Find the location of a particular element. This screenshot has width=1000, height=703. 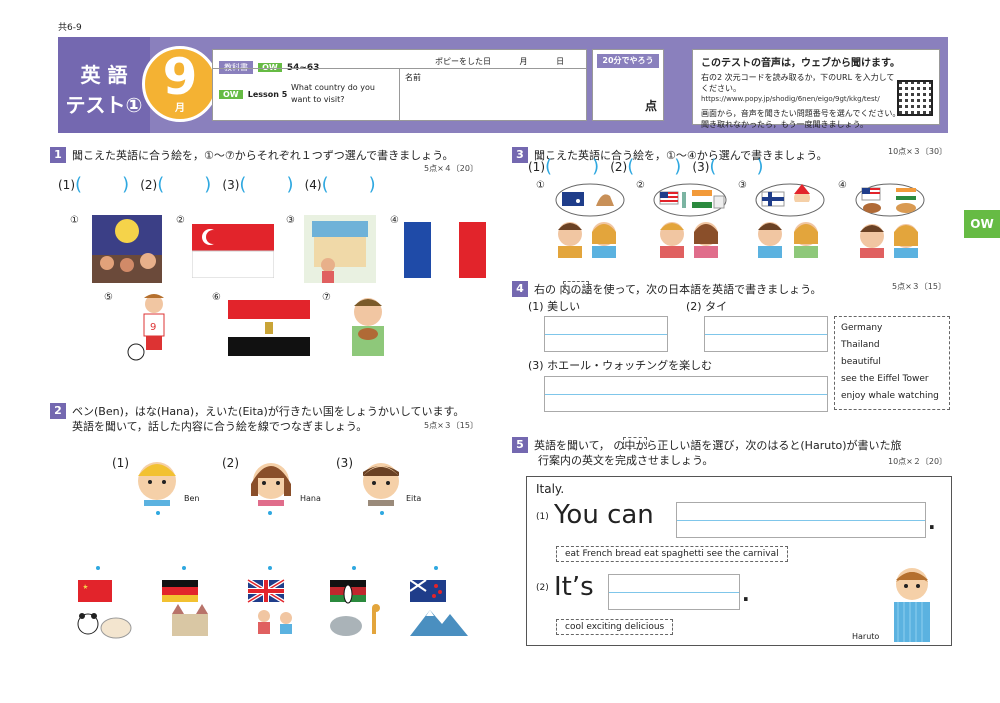

title-line-1: 英 語 is located at coordinates (104, 75).